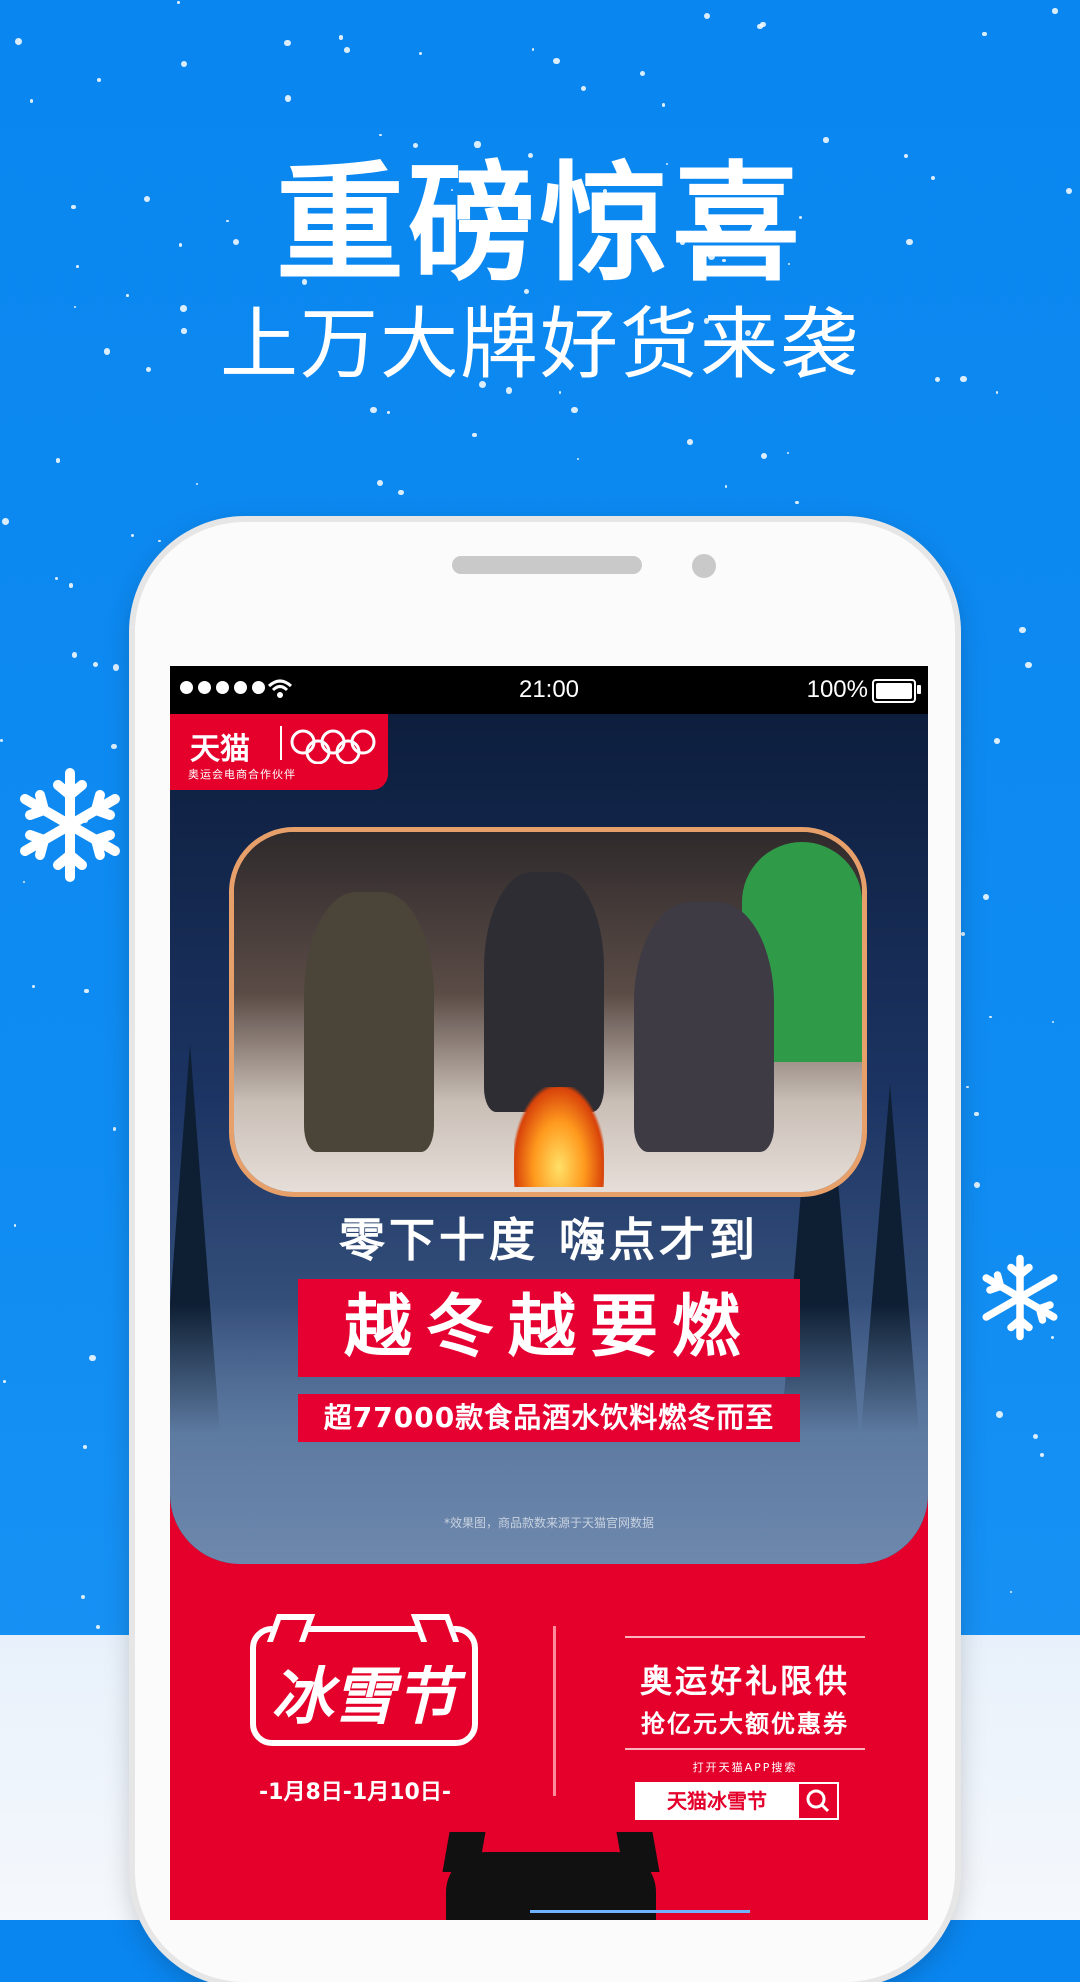 The image size is (1080, 1982). I want to click on brand-subtitle: 奥运会电商合作伙伴, so click(242, 774).